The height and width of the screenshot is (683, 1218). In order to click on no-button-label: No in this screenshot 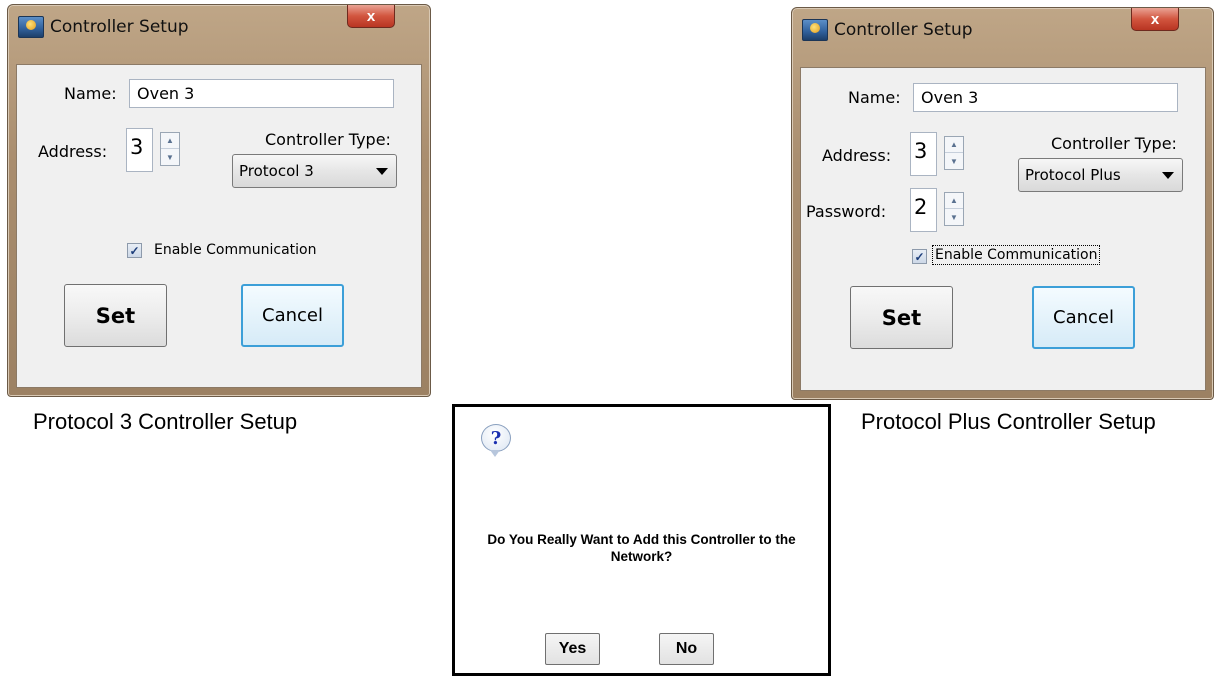, I will do `click(686, 648)`.